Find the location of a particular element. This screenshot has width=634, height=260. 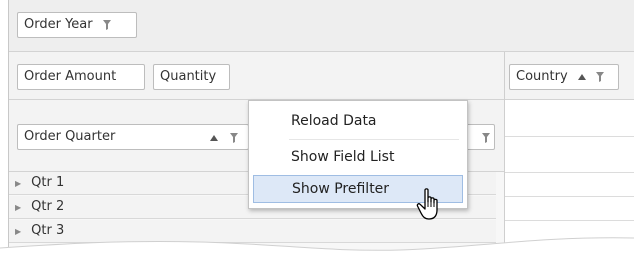

menu-separator is located at coordinates (374, 139).